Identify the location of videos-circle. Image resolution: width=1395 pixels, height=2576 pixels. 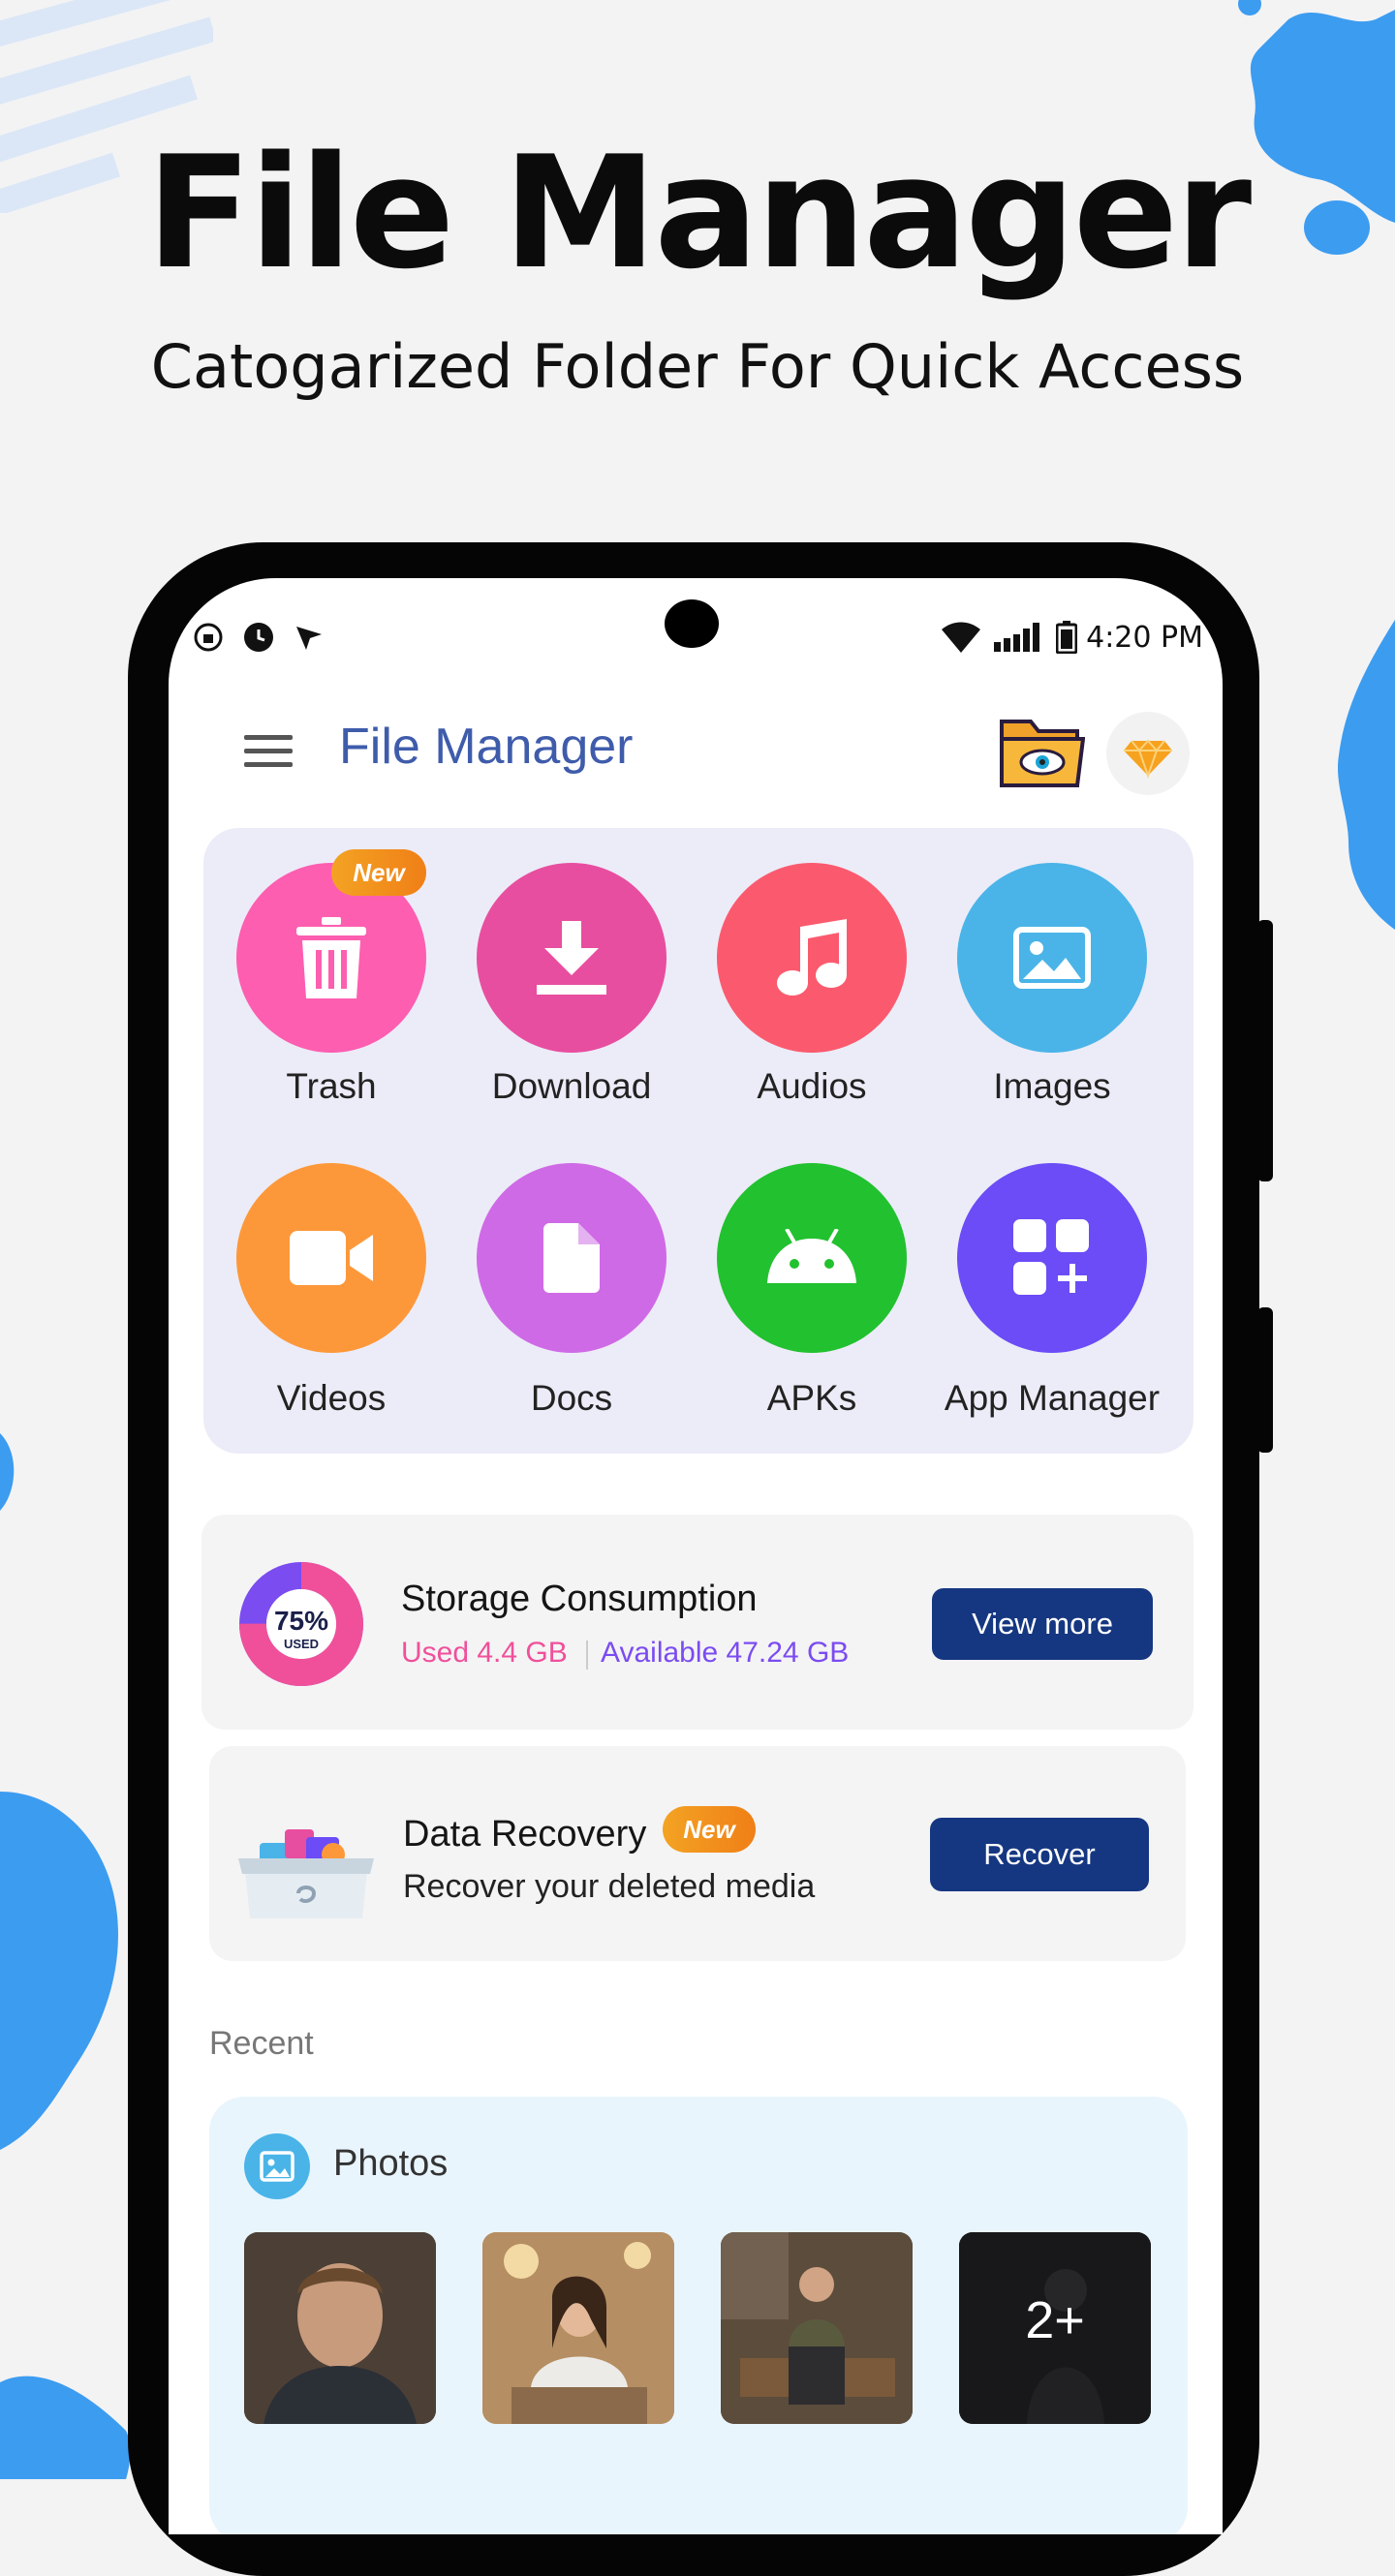
(331, 1258).